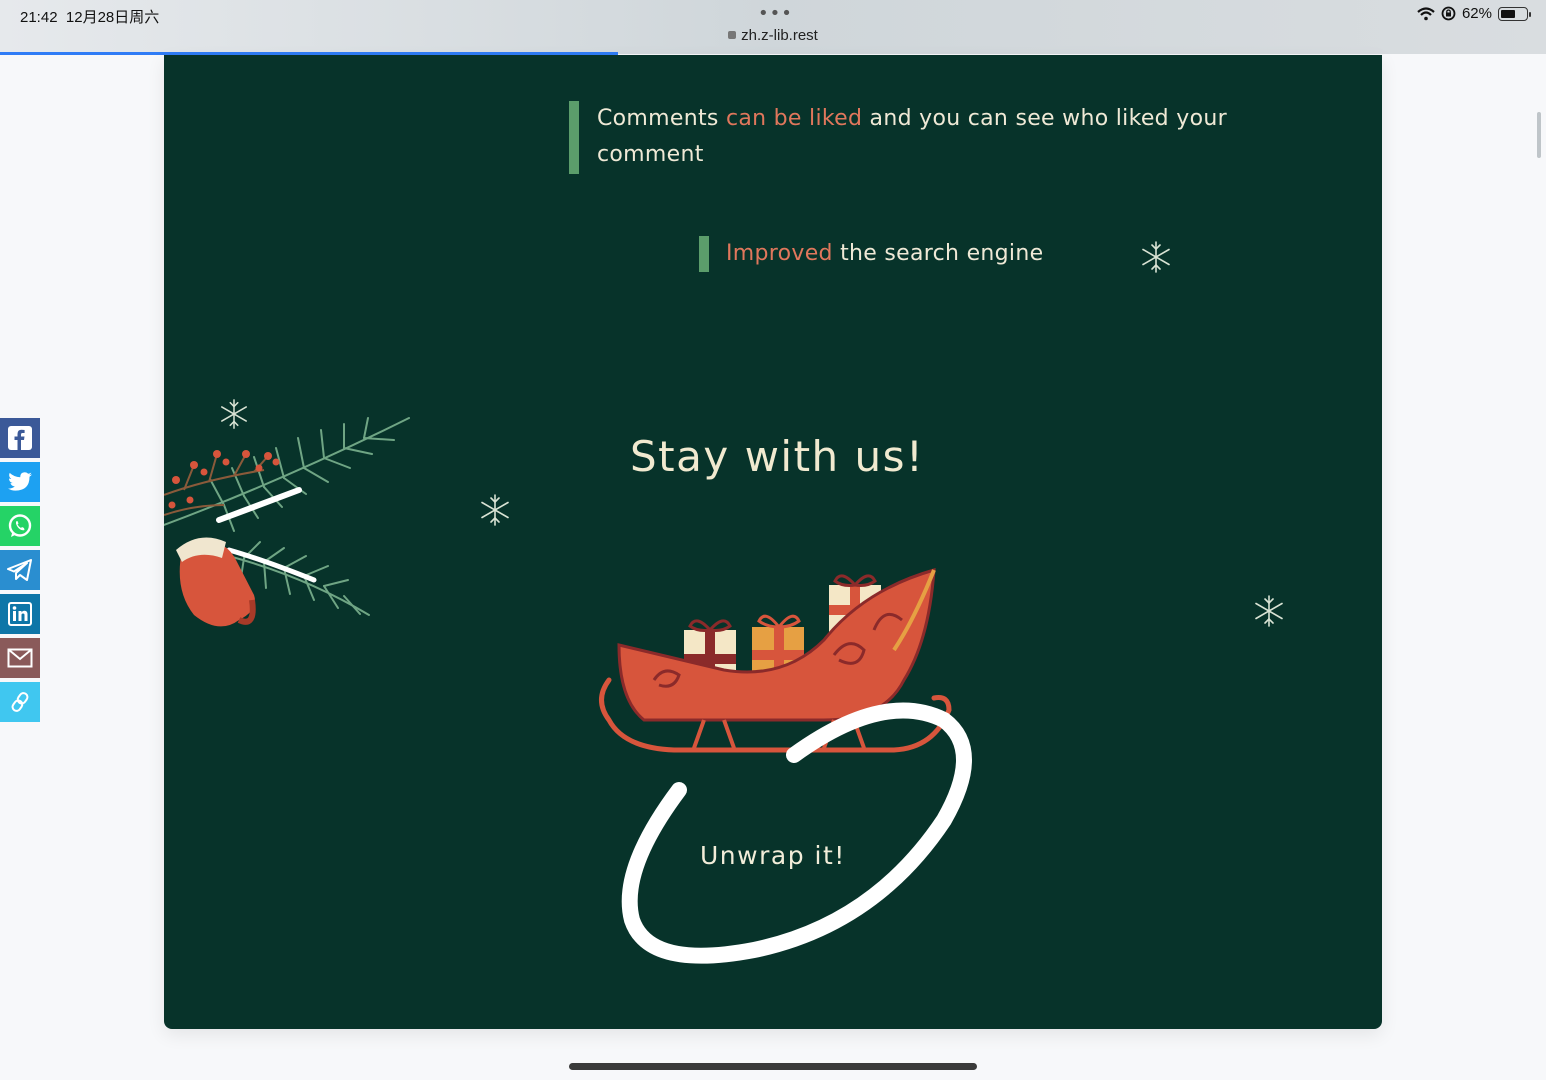  I want to click on feature-item-search: Improved the search engine, so click(885, 253).